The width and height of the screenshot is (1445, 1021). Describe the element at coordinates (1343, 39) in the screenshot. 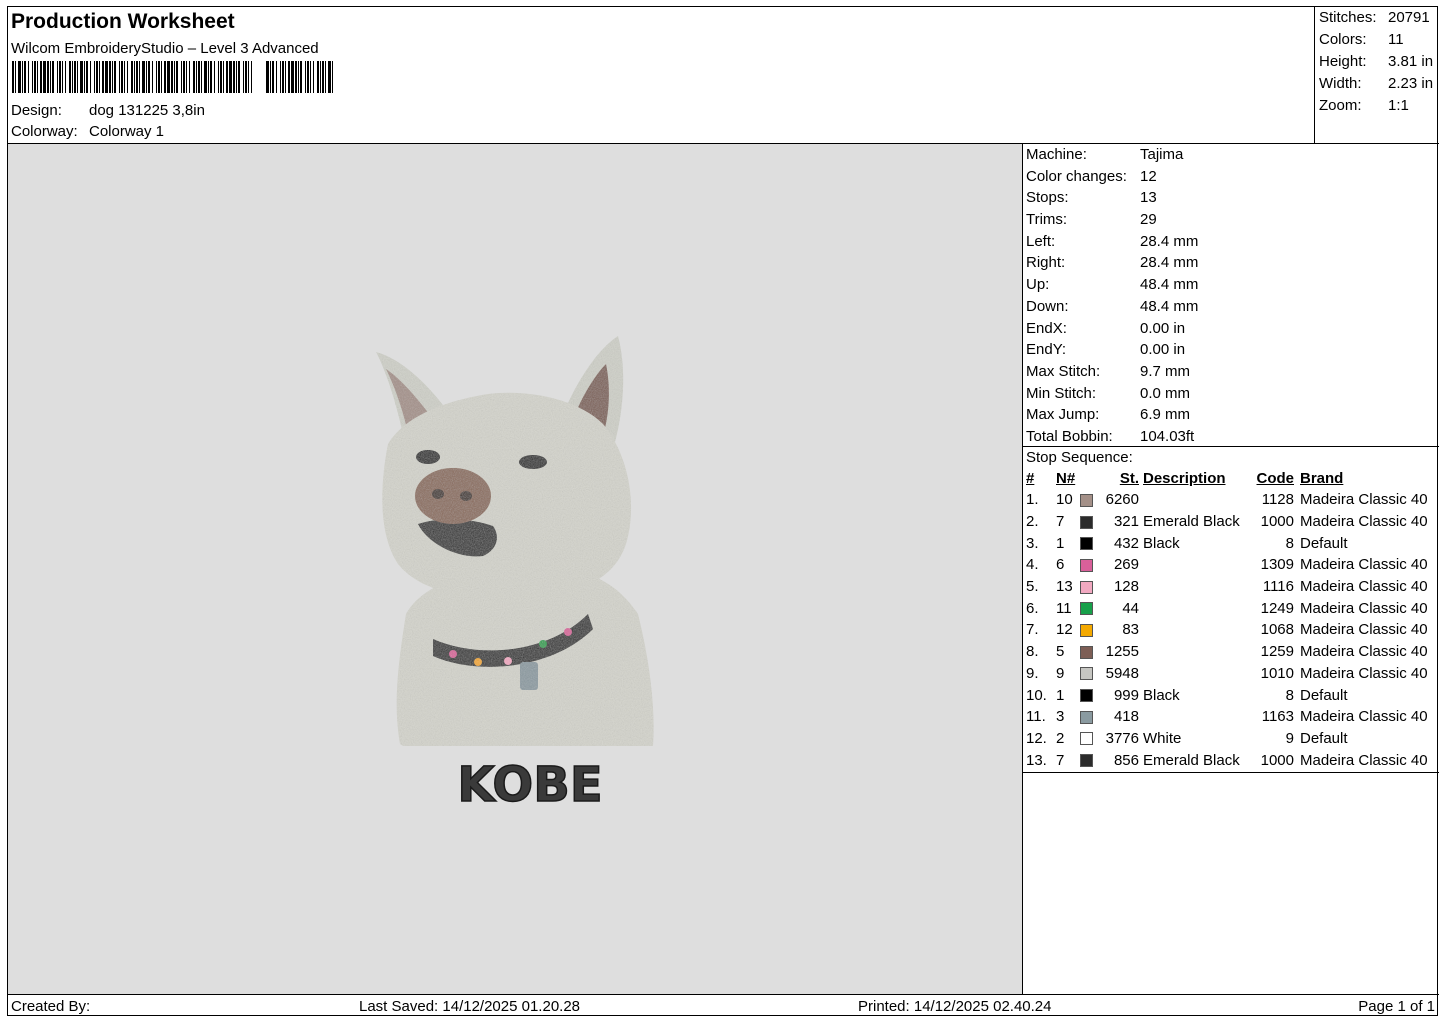

I see `stat-label: Colors:` at that location.